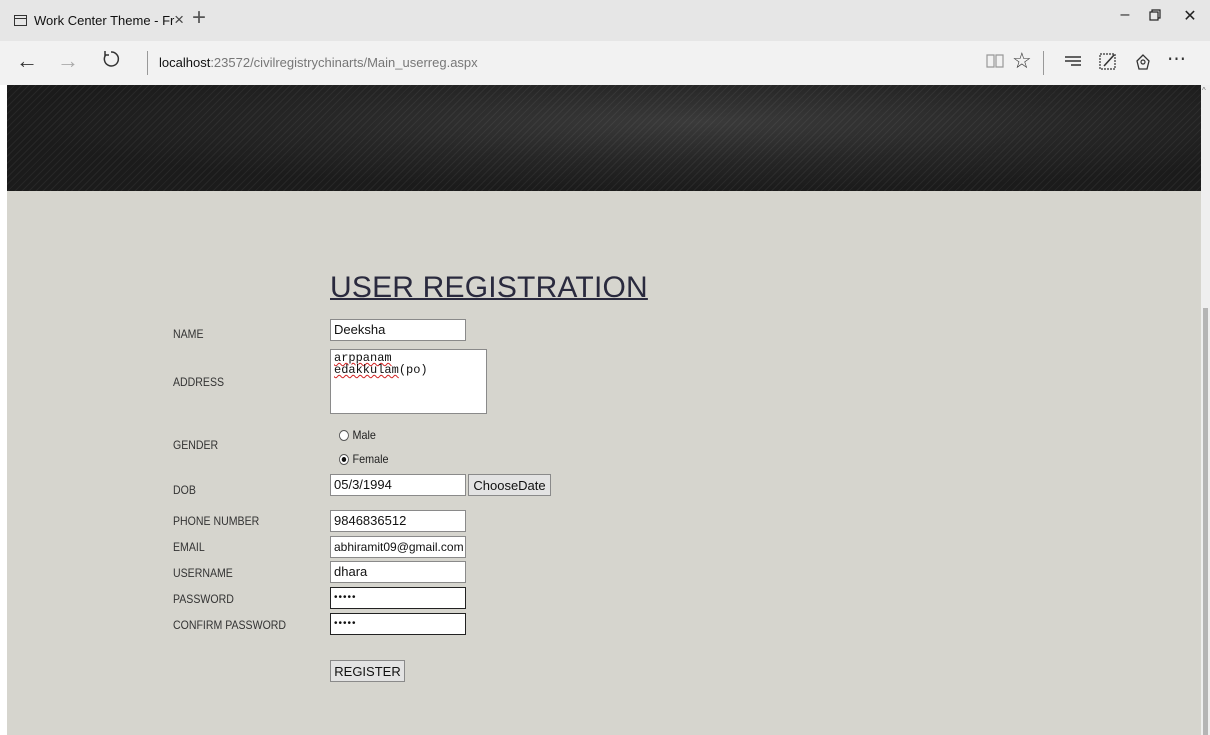  Describe the element at coordinates (398, 598) in the screenshot. I see `password-input: •••••` at that location.